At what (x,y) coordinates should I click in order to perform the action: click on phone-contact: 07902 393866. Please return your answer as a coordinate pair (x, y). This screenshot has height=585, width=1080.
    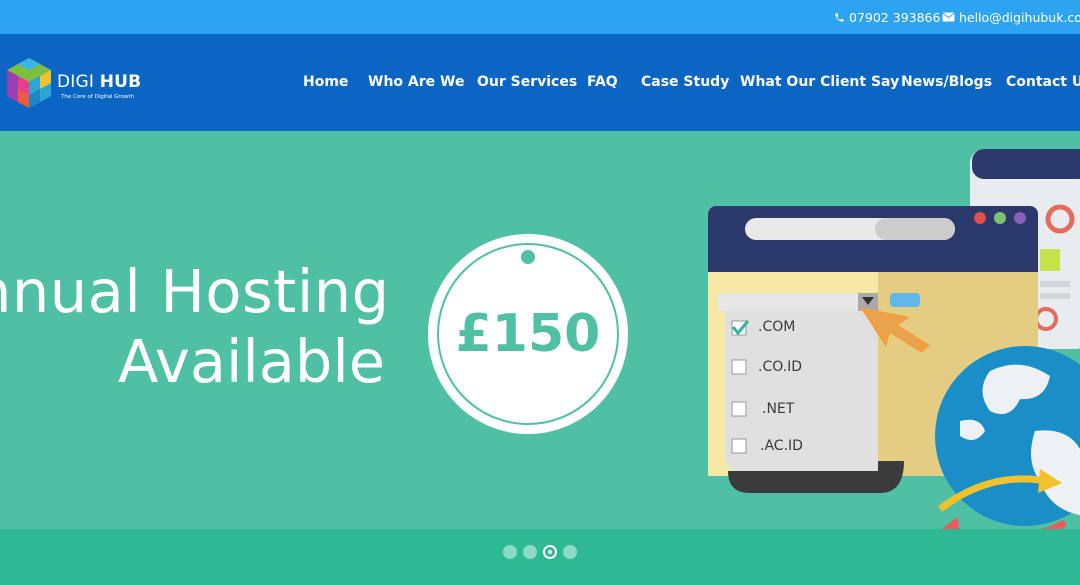
    Looking at the image, I should click on (887, 17).